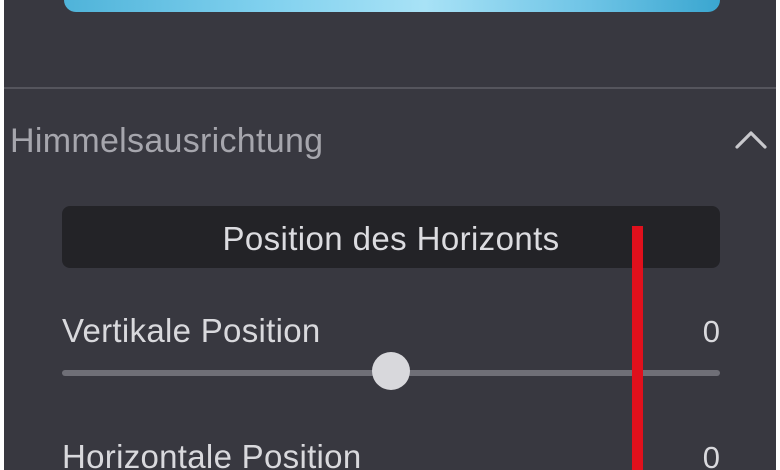  What do you see at coordinates (391, 371) in the screenshot?
I see `vertical-position-slider-thumb` at bounding box center [391, 371].